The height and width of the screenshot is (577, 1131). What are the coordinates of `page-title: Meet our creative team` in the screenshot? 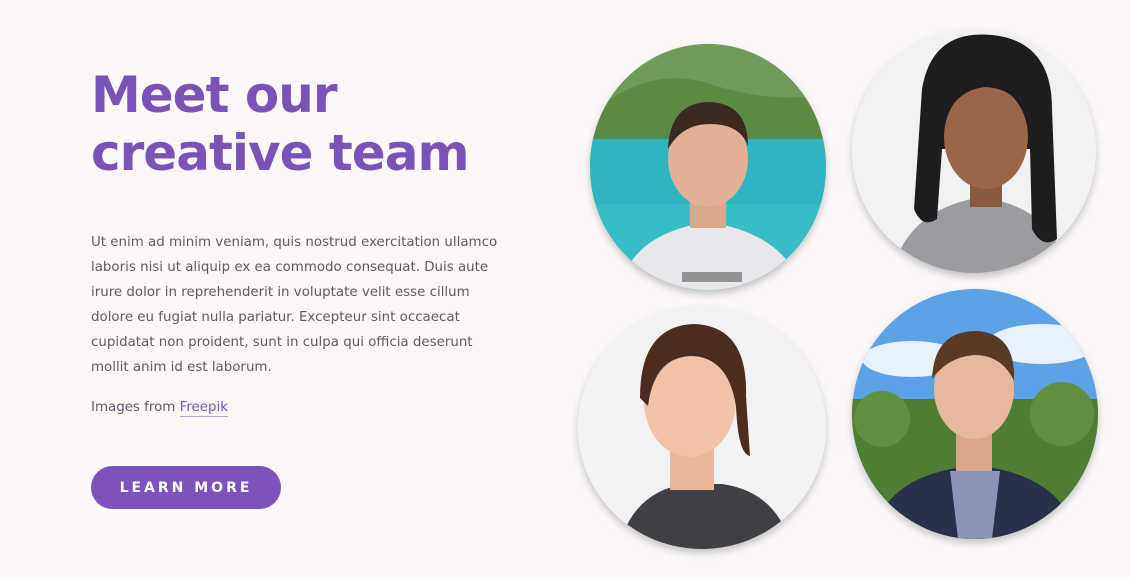 It's located at (301, 124).